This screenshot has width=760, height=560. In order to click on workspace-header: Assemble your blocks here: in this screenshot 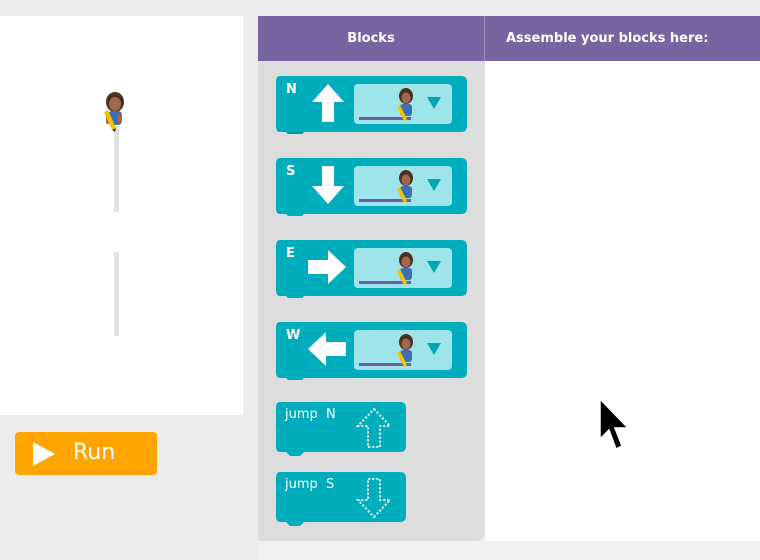, I will do `click(607, 38)`.